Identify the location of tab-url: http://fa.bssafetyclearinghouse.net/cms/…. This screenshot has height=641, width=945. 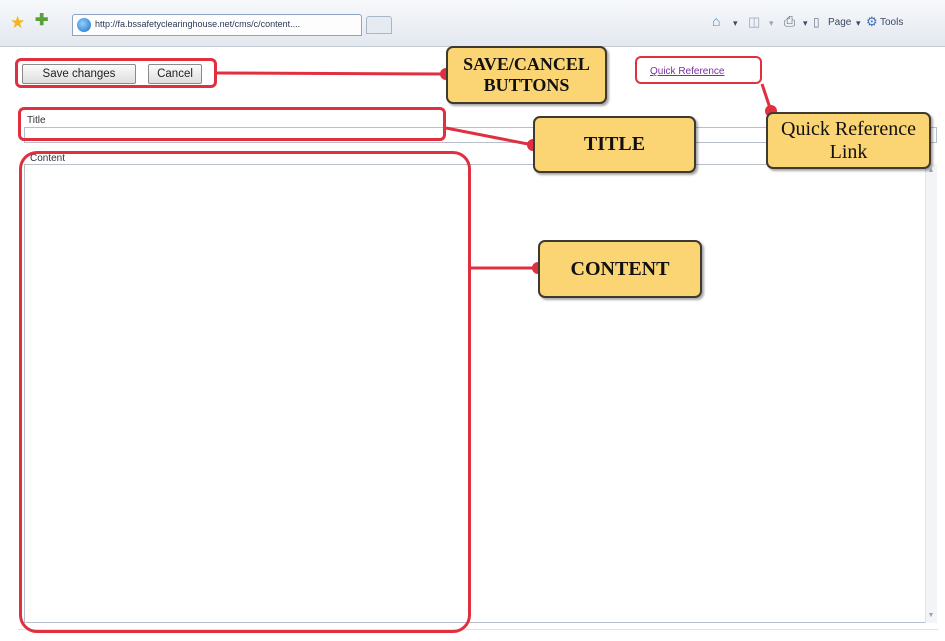
(198, 24).